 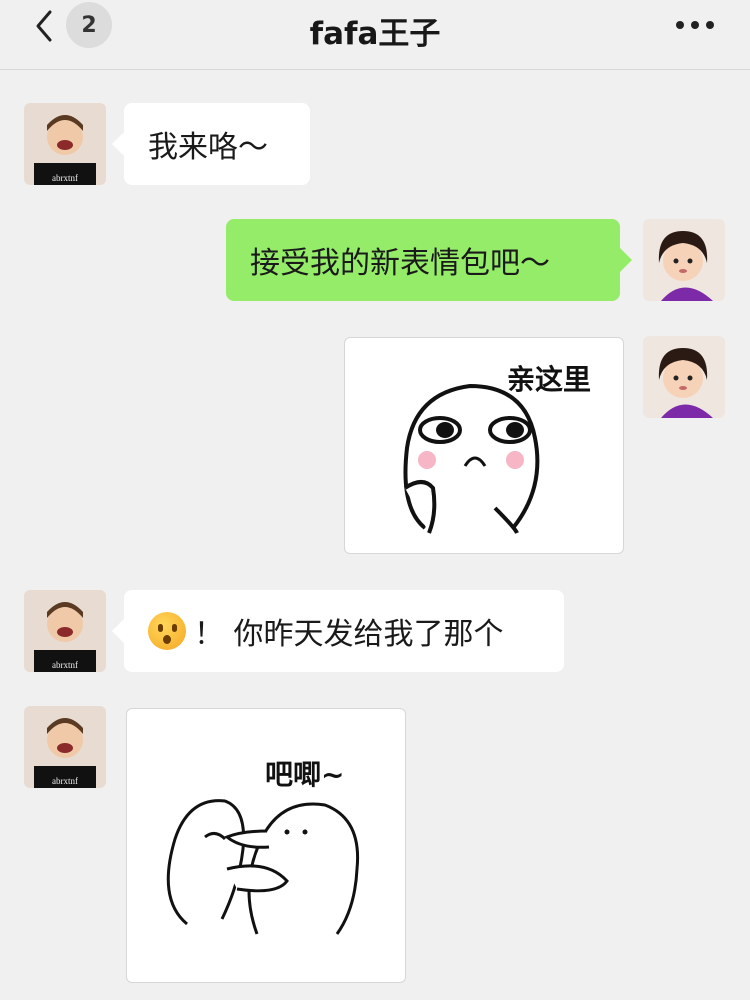 I want to click on more-options-button, so click(x=695, y=25).